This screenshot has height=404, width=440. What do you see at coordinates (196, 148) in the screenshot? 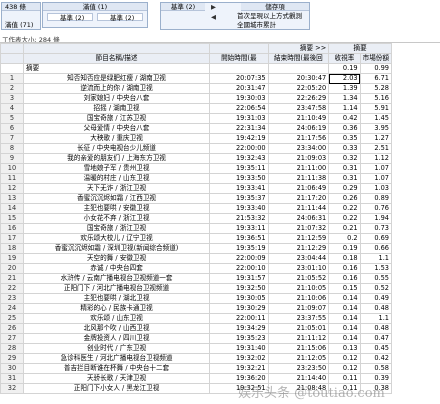
I see `table-row: 8 长征 / 中央电视台少儿频道 22:00:00 23:34:00 0.33 2.51` at bounding box center [196, 148].